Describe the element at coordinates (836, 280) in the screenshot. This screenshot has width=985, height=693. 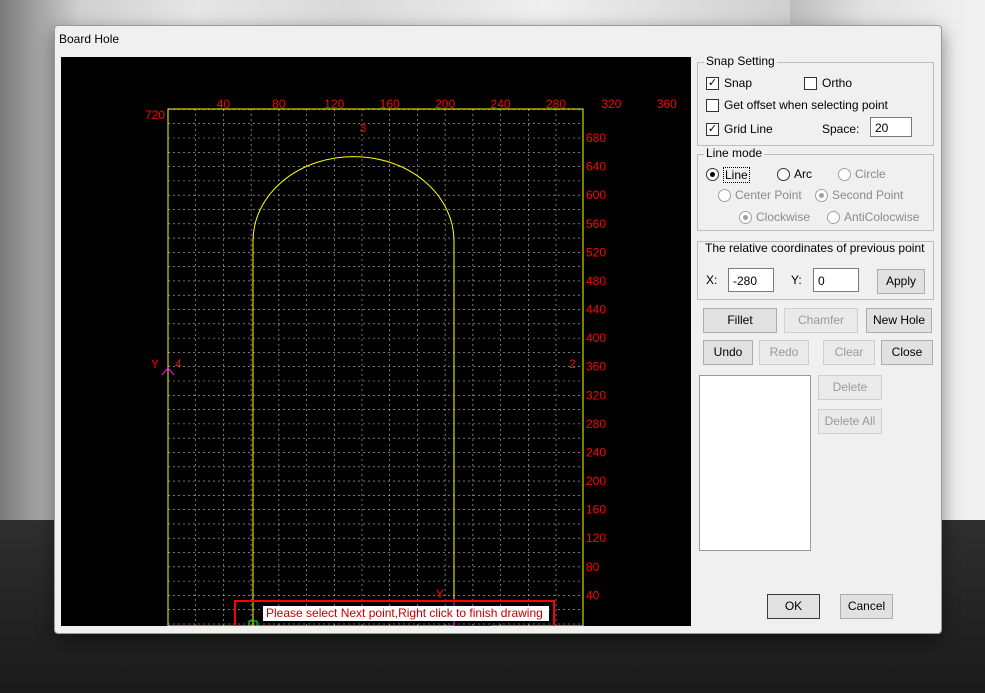
I see `y-coordinate-input: 0` at that location.